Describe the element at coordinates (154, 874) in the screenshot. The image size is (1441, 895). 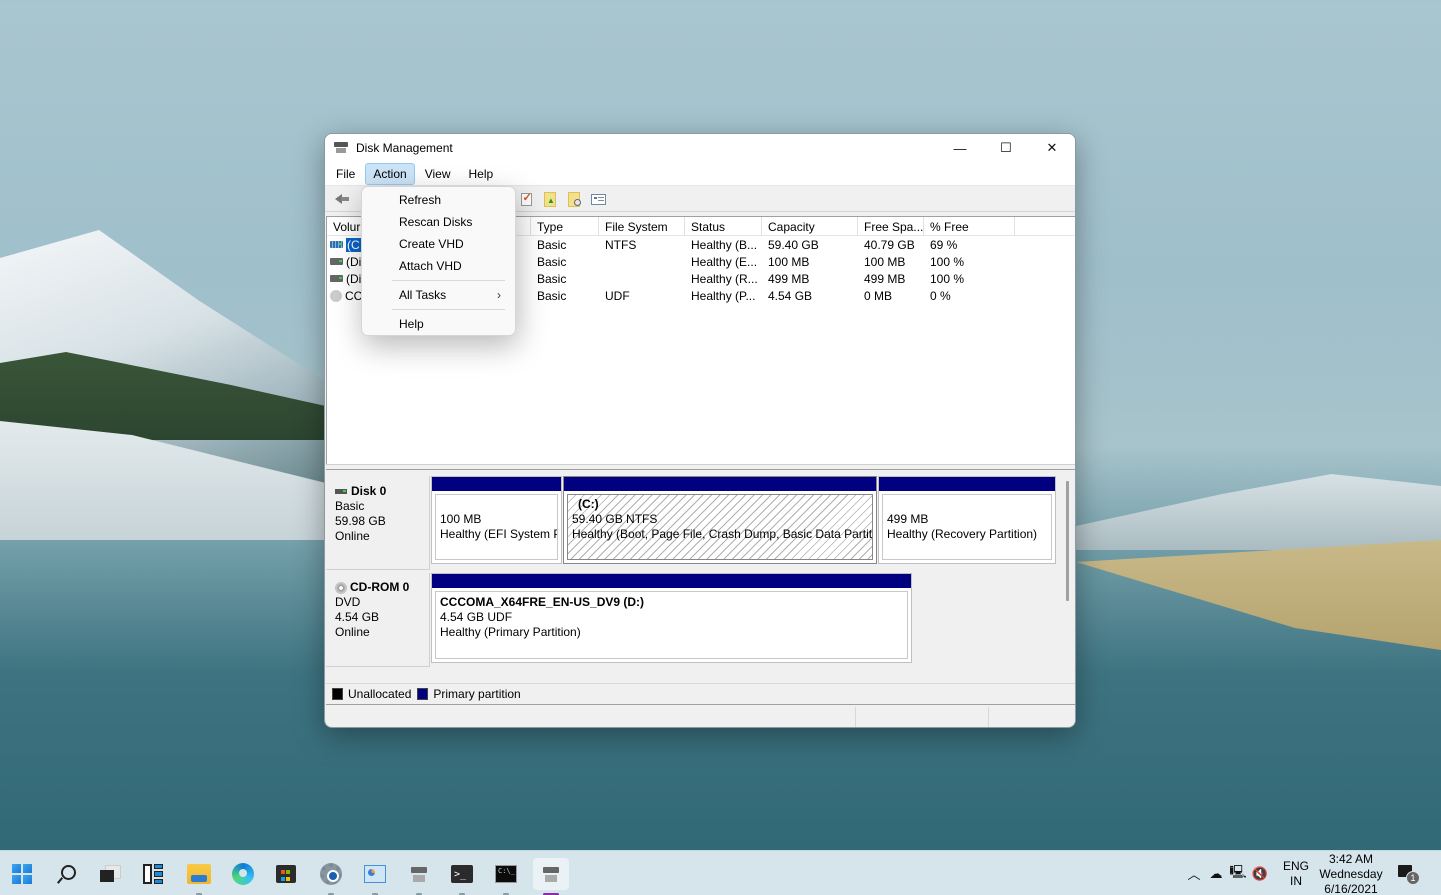
I see `widgets-button` at that location.